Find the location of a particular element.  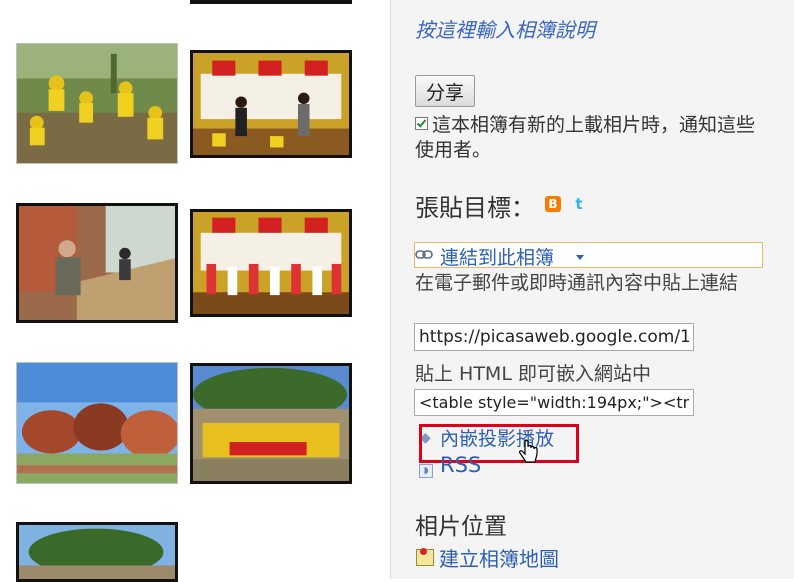

chevron-down-icon is located at coordinates (580, 257).